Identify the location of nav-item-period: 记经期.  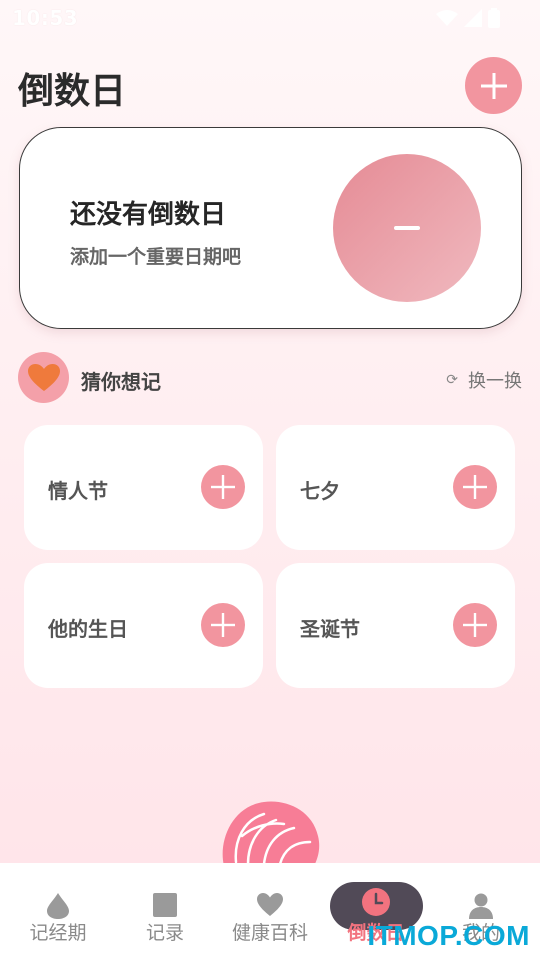
(58, 911).